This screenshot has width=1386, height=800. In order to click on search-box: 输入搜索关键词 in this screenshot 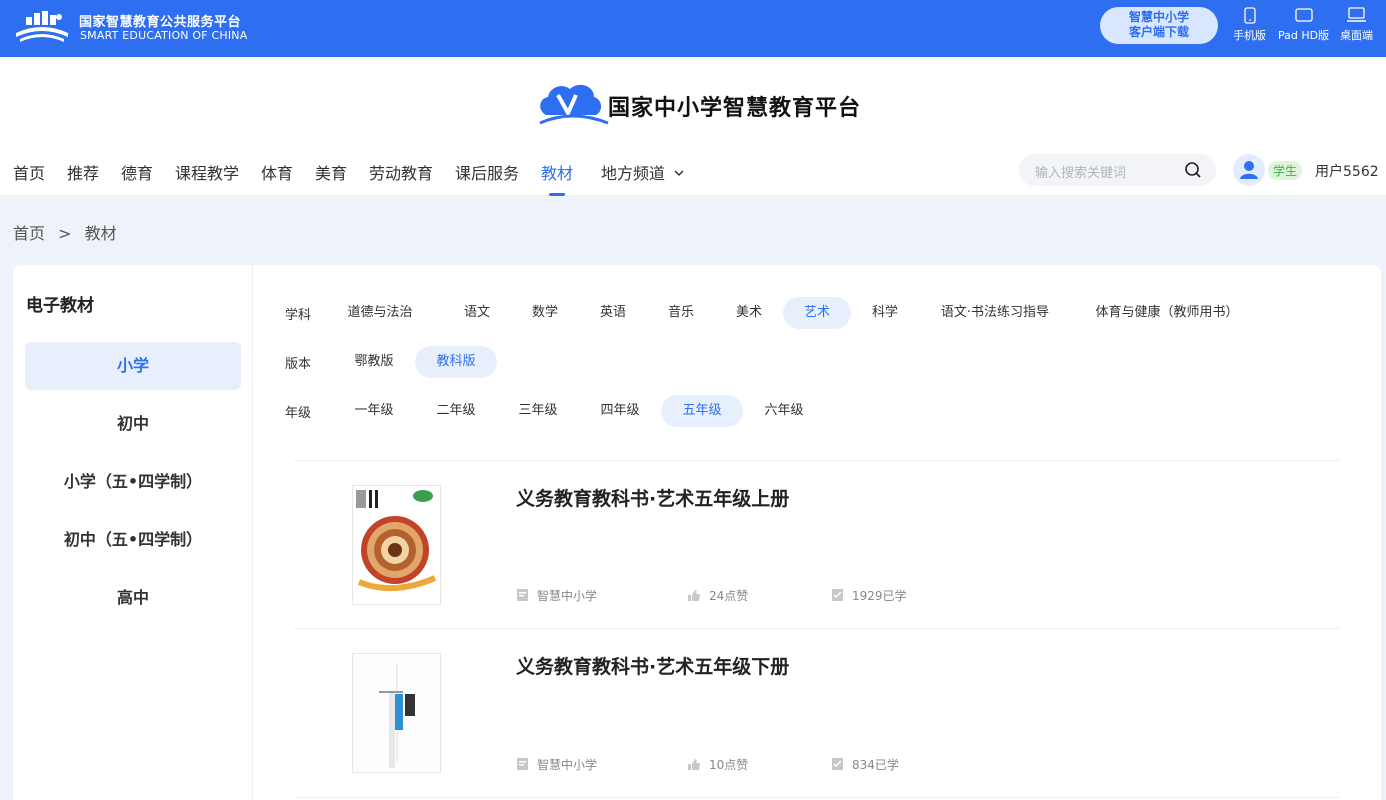, I will do `click(1117, 170)`.